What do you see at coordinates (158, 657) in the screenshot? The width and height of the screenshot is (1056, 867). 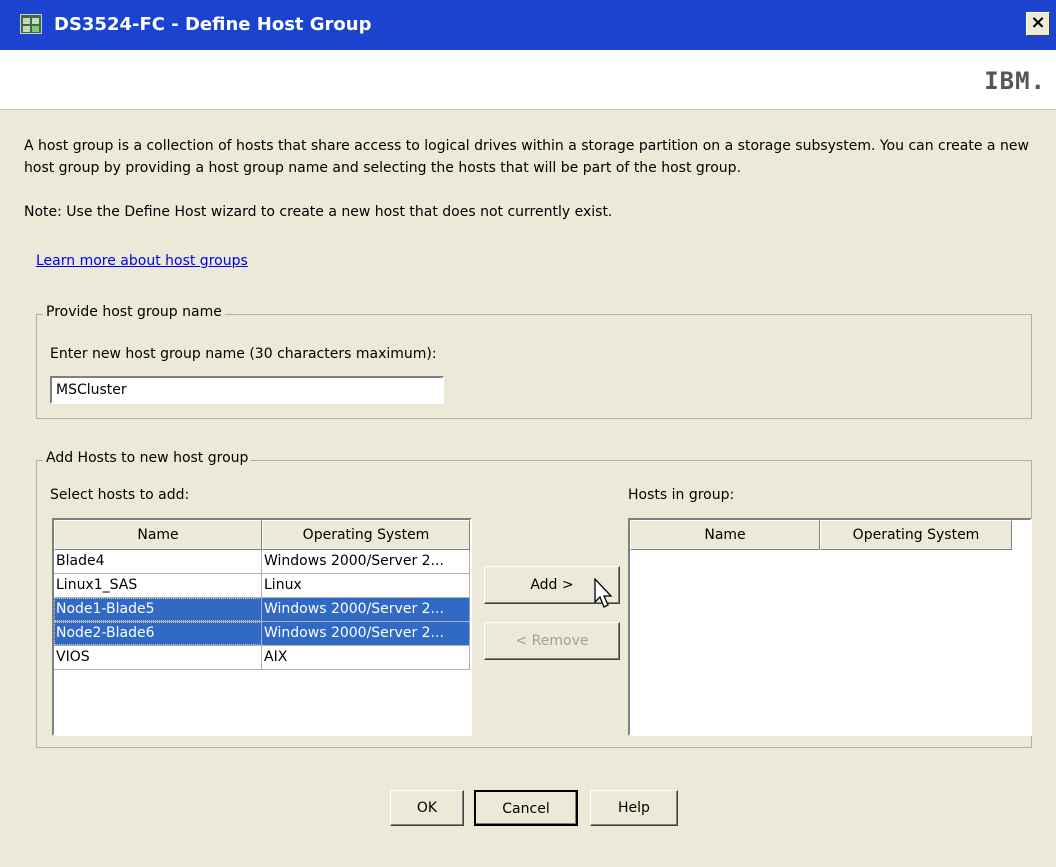 I see `host-name-cell: VIOS` at bounding box center [158, 657].